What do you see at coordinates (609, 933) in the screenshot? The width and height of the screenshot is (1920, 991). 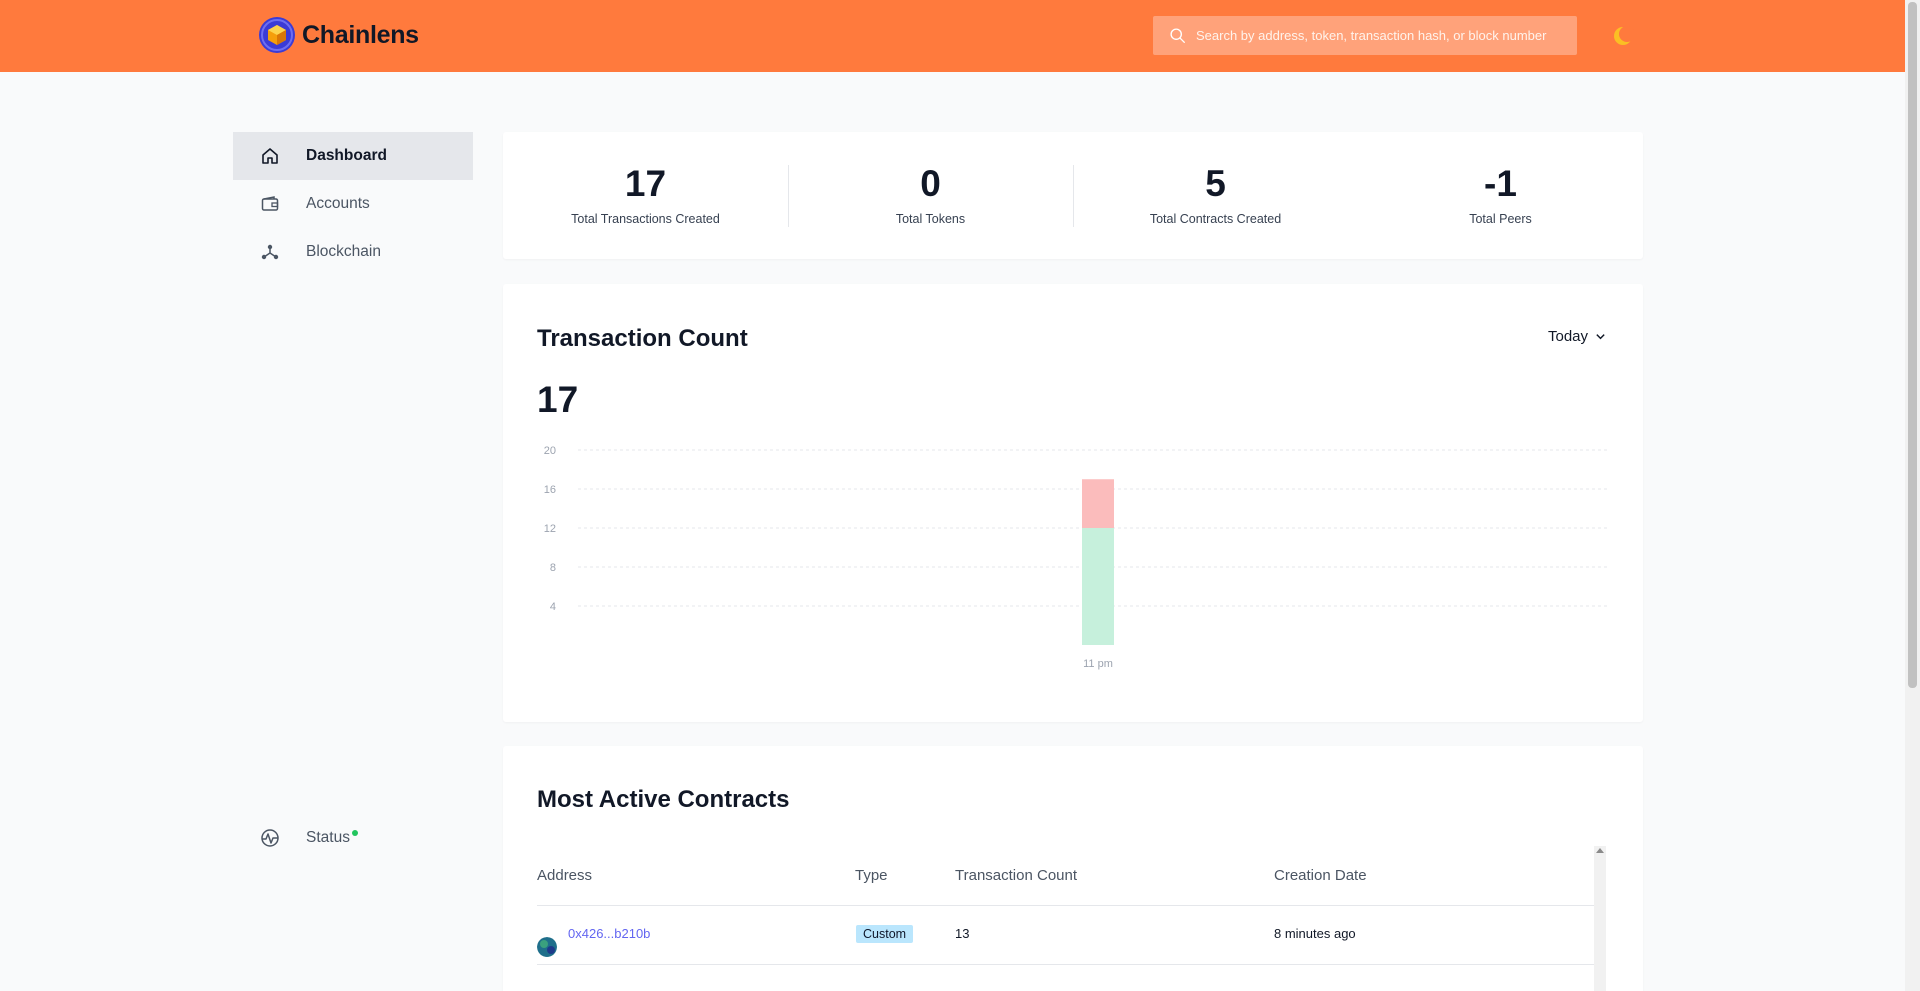 I see `contract-address-link: 0x426...b210b` at bounding box center [609, 933].